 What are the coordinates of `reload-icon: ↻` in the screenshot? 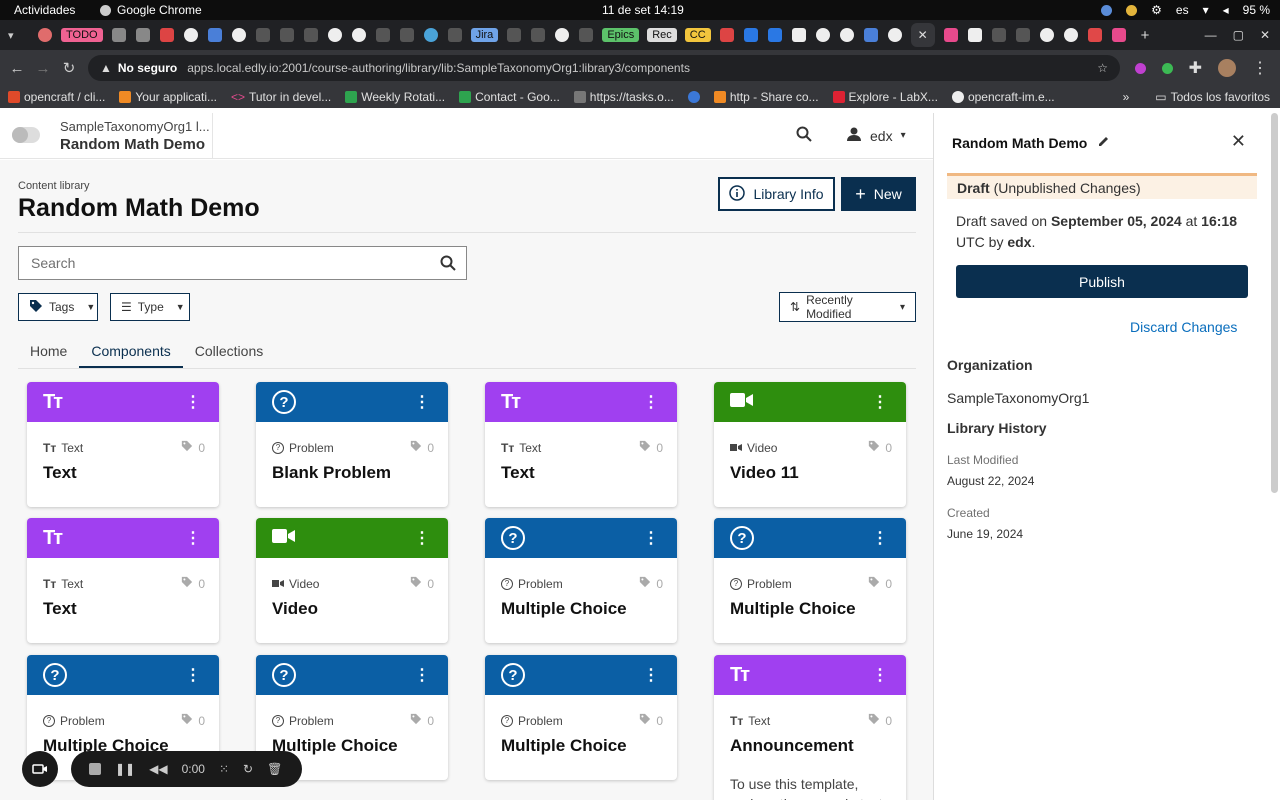 It's located at (69, 68).